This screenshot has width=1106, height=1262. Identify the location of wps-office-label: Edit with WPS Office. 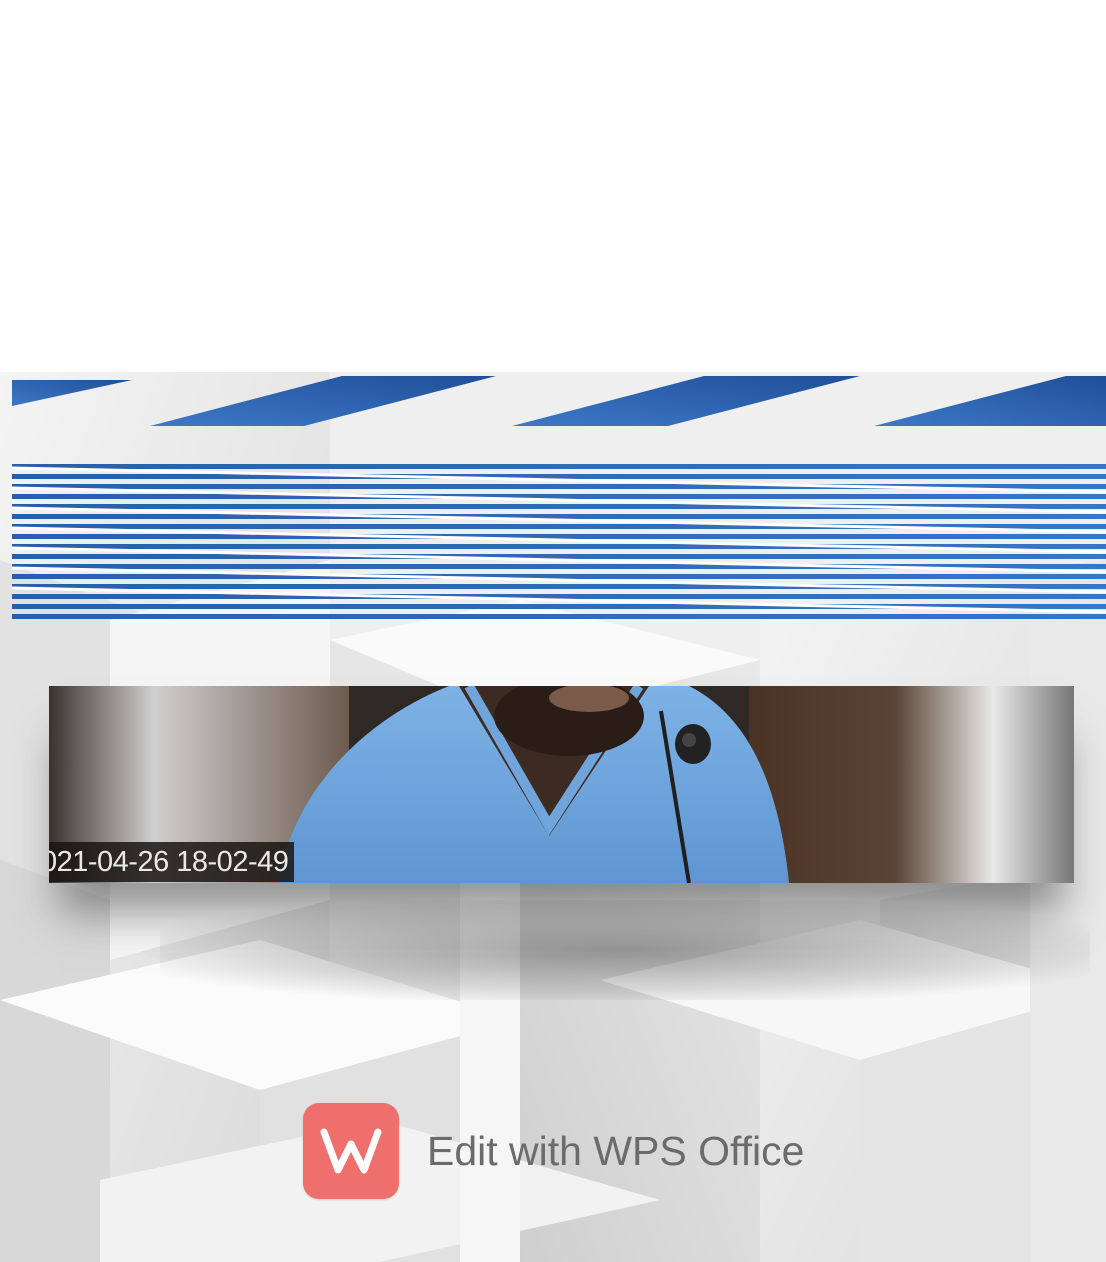
(616, 1150).